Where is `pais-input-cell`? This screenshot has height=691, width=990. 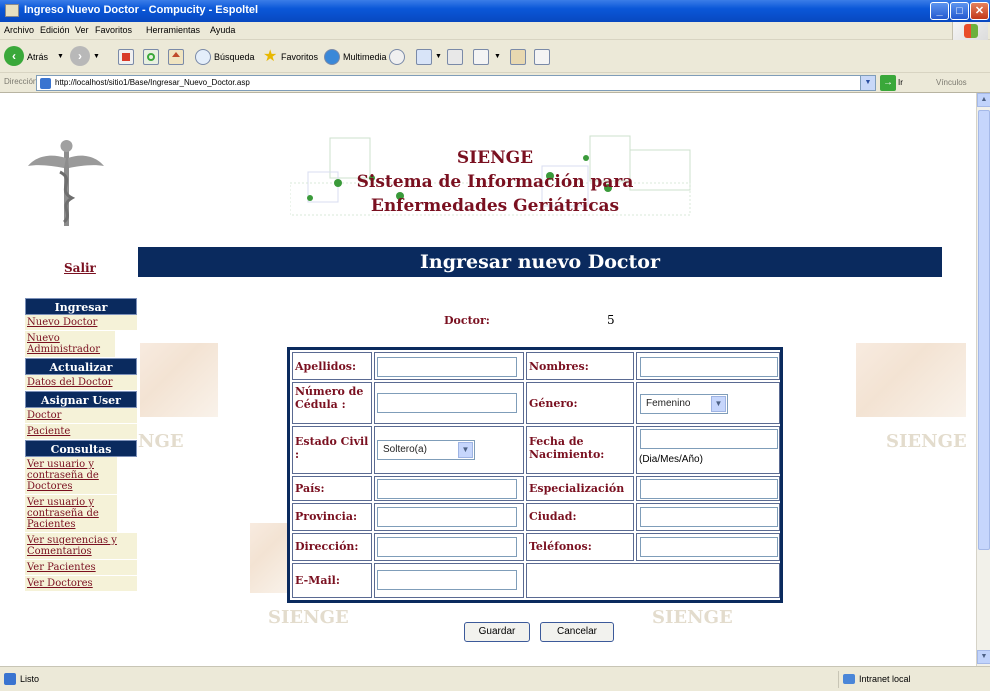
pais-input-cell is located at coordinates (449, 488).